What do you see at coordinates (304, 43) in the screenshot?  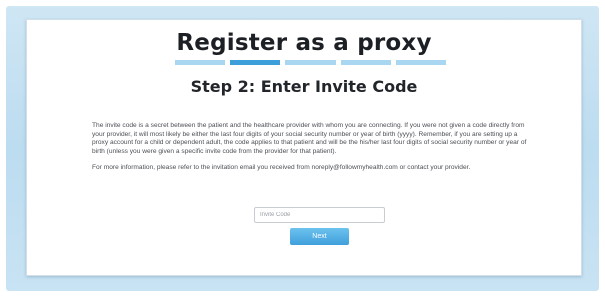 I see `page-title: Register as a proxy` at bounding box center [304, 43].